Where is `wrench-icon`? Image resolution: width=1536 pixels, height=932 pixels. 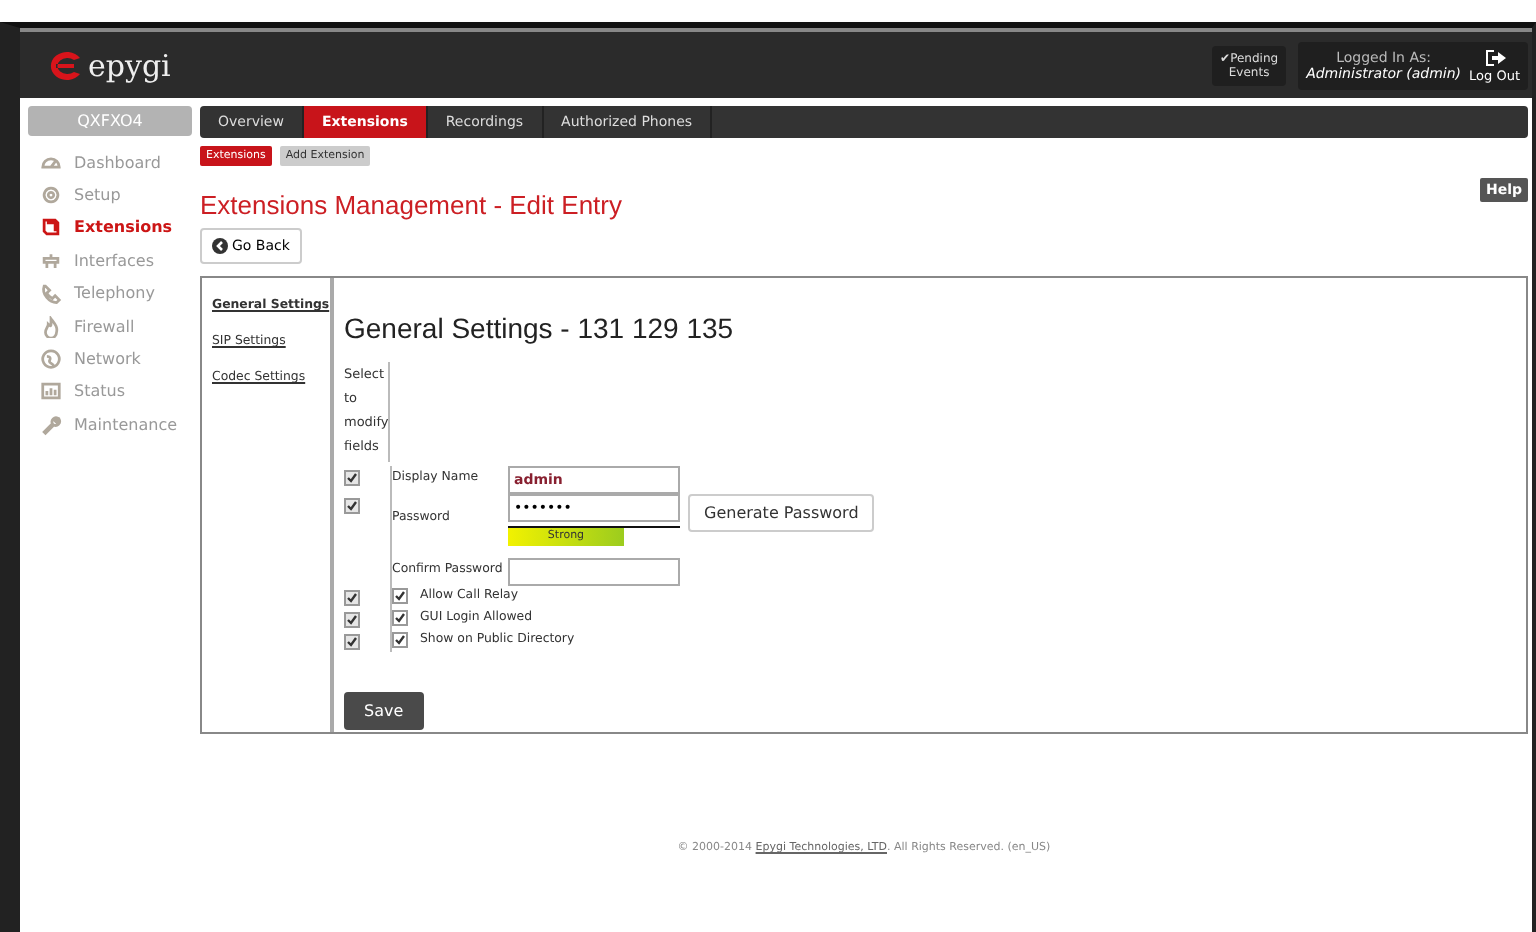
wrench-icon is located at coordinates (51, 424).